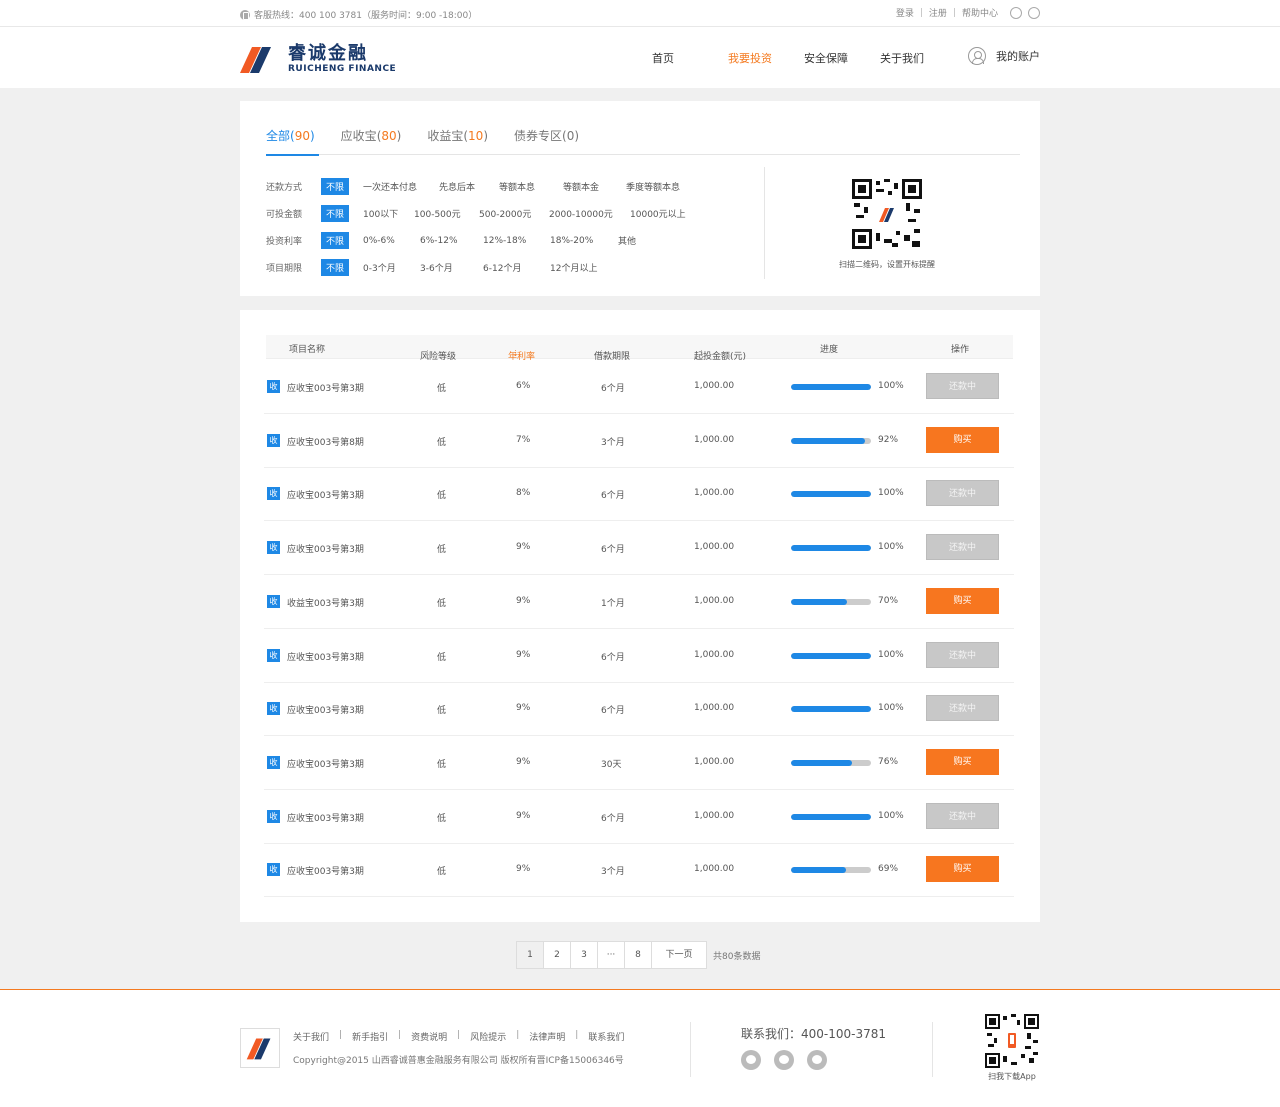  Describe the element at coordinates (679, 955) in the screenshot. I see `next-page-button: 下一页` at that location.